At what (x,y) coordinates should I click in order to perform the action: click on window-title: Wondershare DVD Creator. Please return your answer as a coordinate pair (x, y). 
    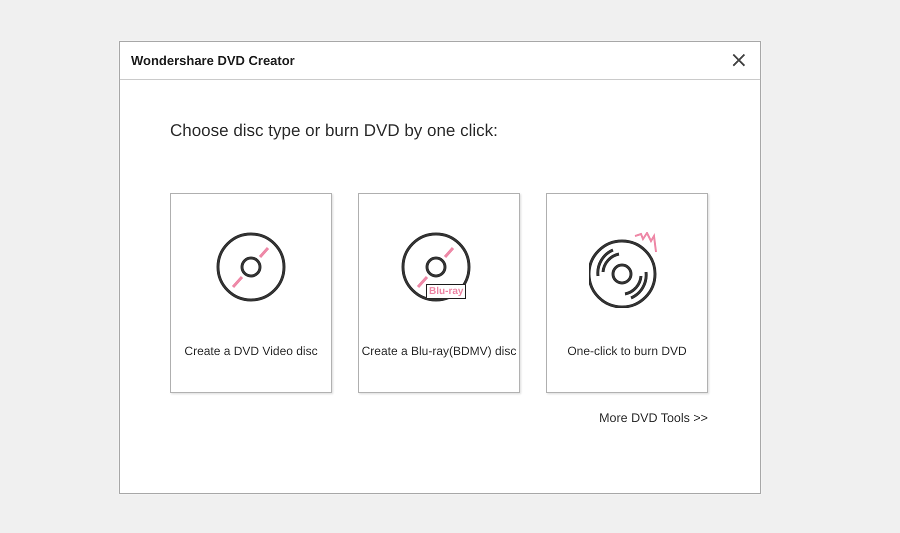
    Looking at the image, I should click on (213, 60).